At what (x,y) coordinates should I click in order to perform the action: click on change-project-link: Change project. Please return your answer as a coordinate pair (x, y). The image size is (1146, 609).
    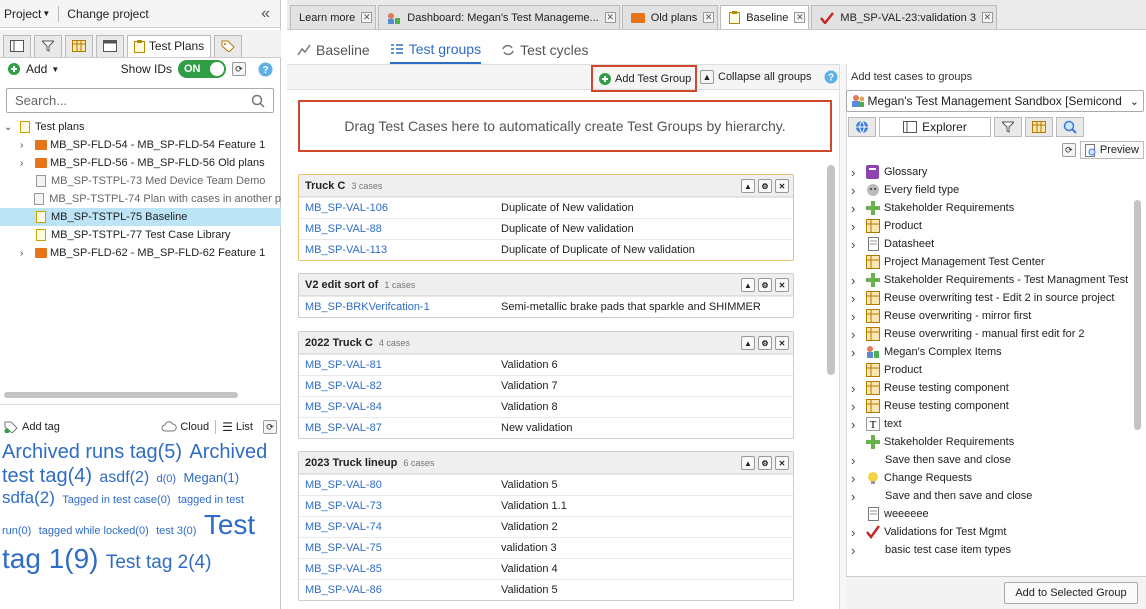
    Looking at the image, I should click on (107, 14).